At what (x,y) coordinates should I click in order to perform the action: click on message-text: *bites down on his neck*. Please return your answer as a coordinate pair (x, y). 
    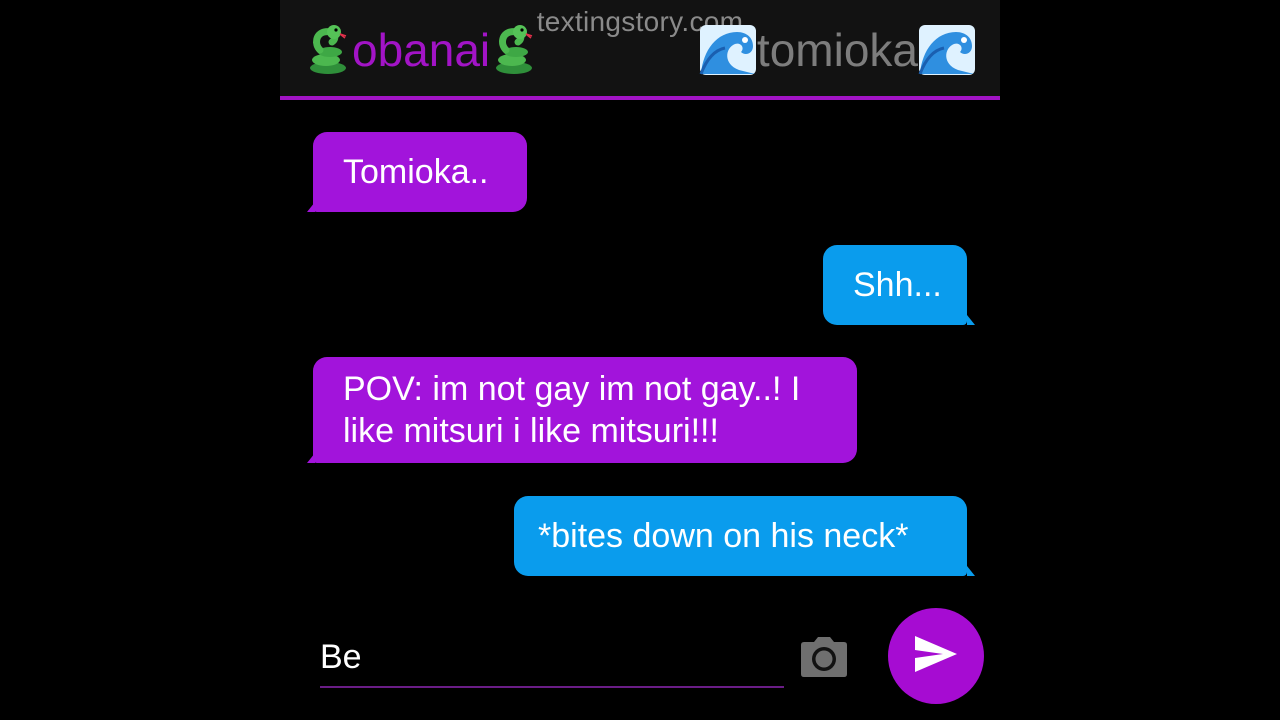
    Looking at the image, I should click on (723, 536).